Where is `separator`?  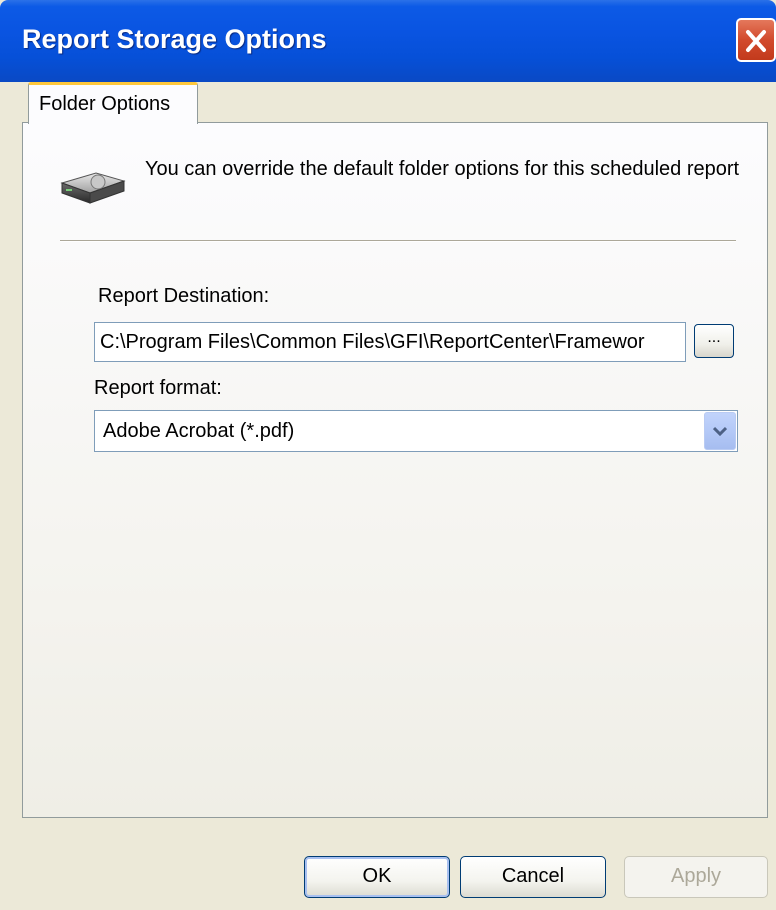 separator is located at coordinates (398, 241).